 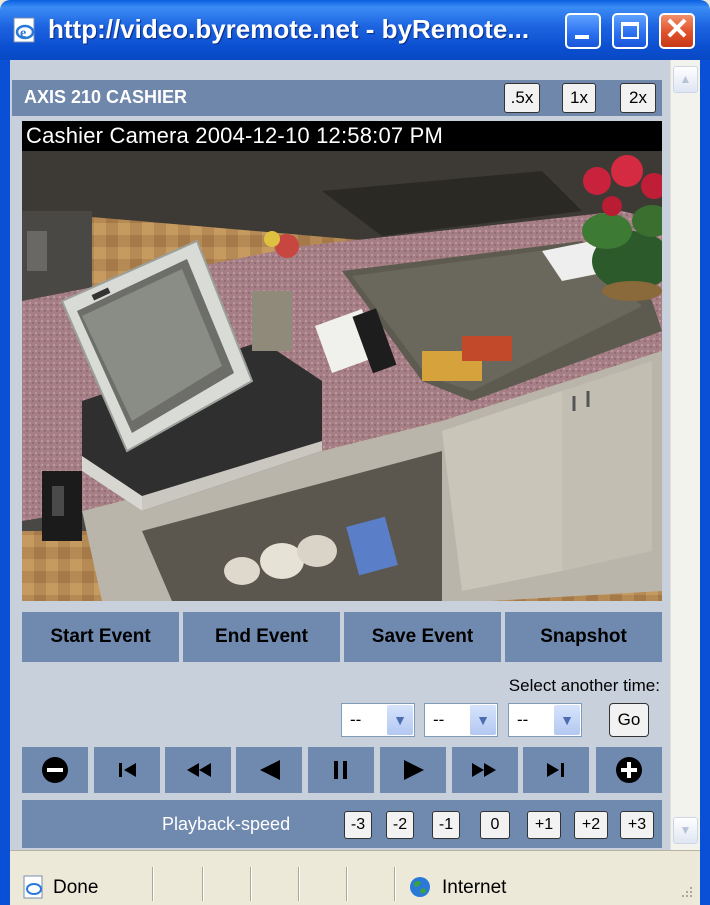 What do you see at coordinates (522, 98) in the screenshot?
I see `zoom-half-button: .5x` at bounding box center [522, 98].